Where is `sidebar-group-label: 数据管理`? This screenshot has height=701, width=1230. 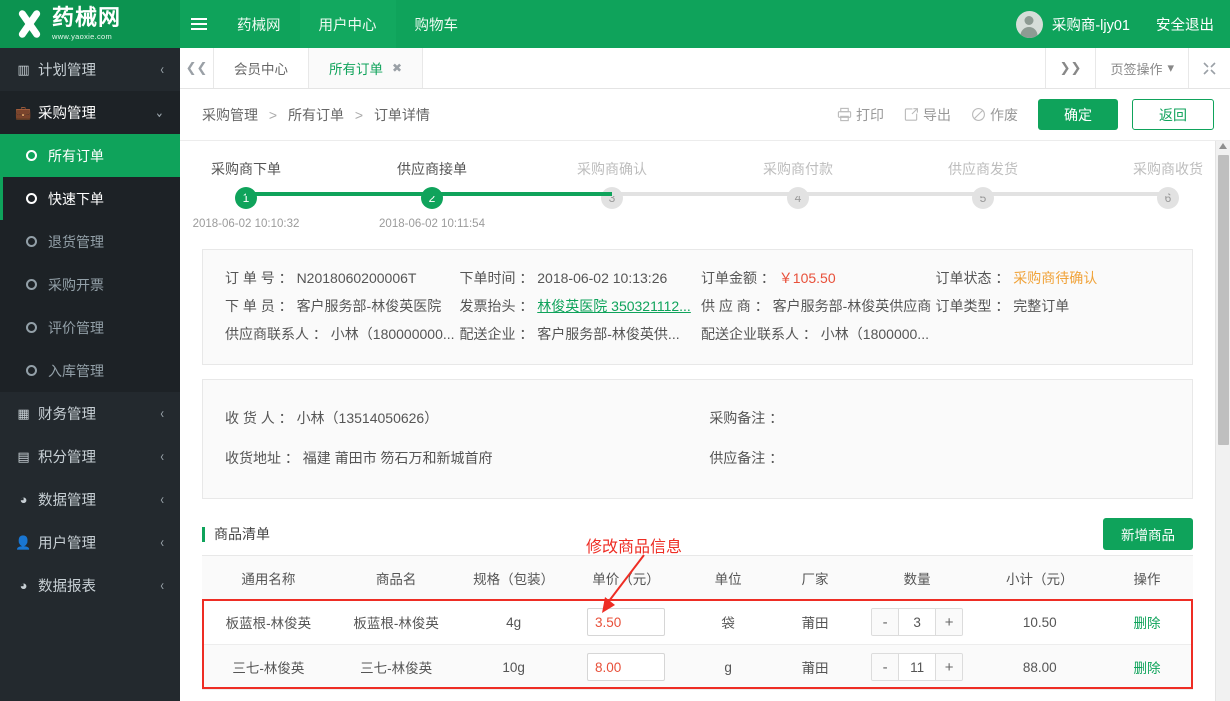 sidebar-group-label: 数据管理 is located at coordinates (67, 501).